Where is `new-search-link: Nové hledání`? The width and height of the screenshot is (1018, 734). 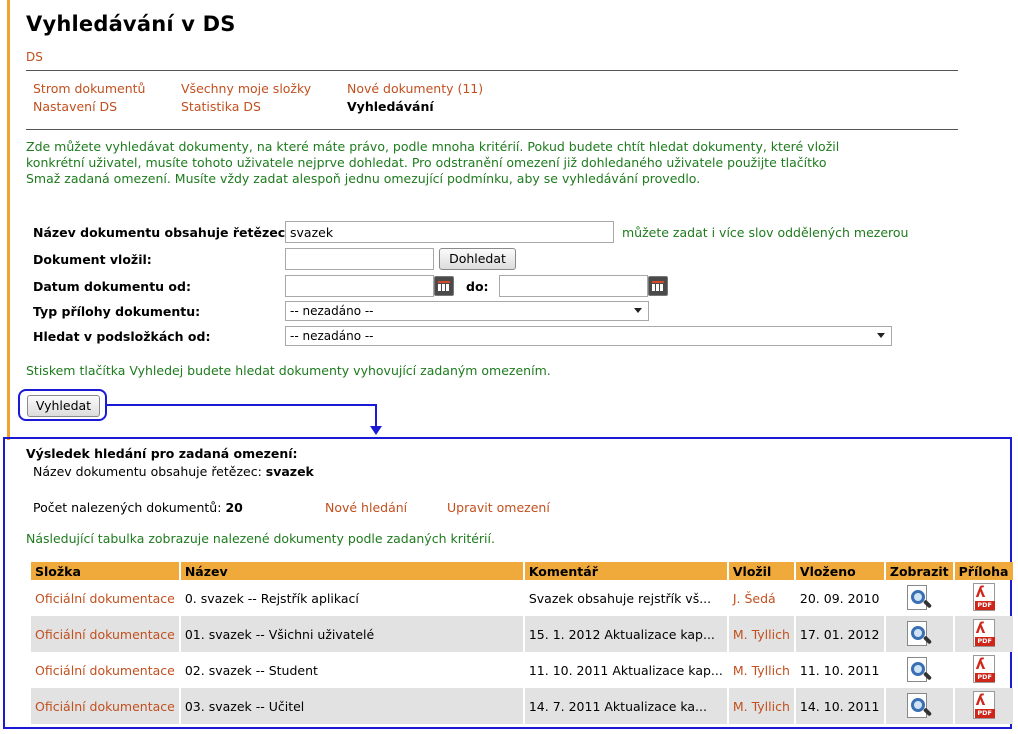 new-search-link: Nové hledání is located at coordinates (366, 507).